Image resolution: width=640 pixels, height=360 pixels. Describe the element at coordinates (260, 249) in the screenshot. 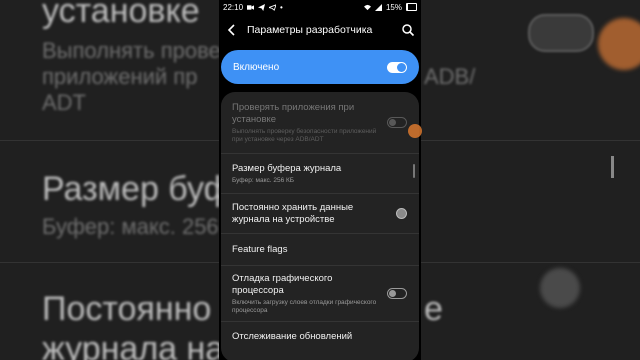

I see `setting-title: Feature flags` at that location.